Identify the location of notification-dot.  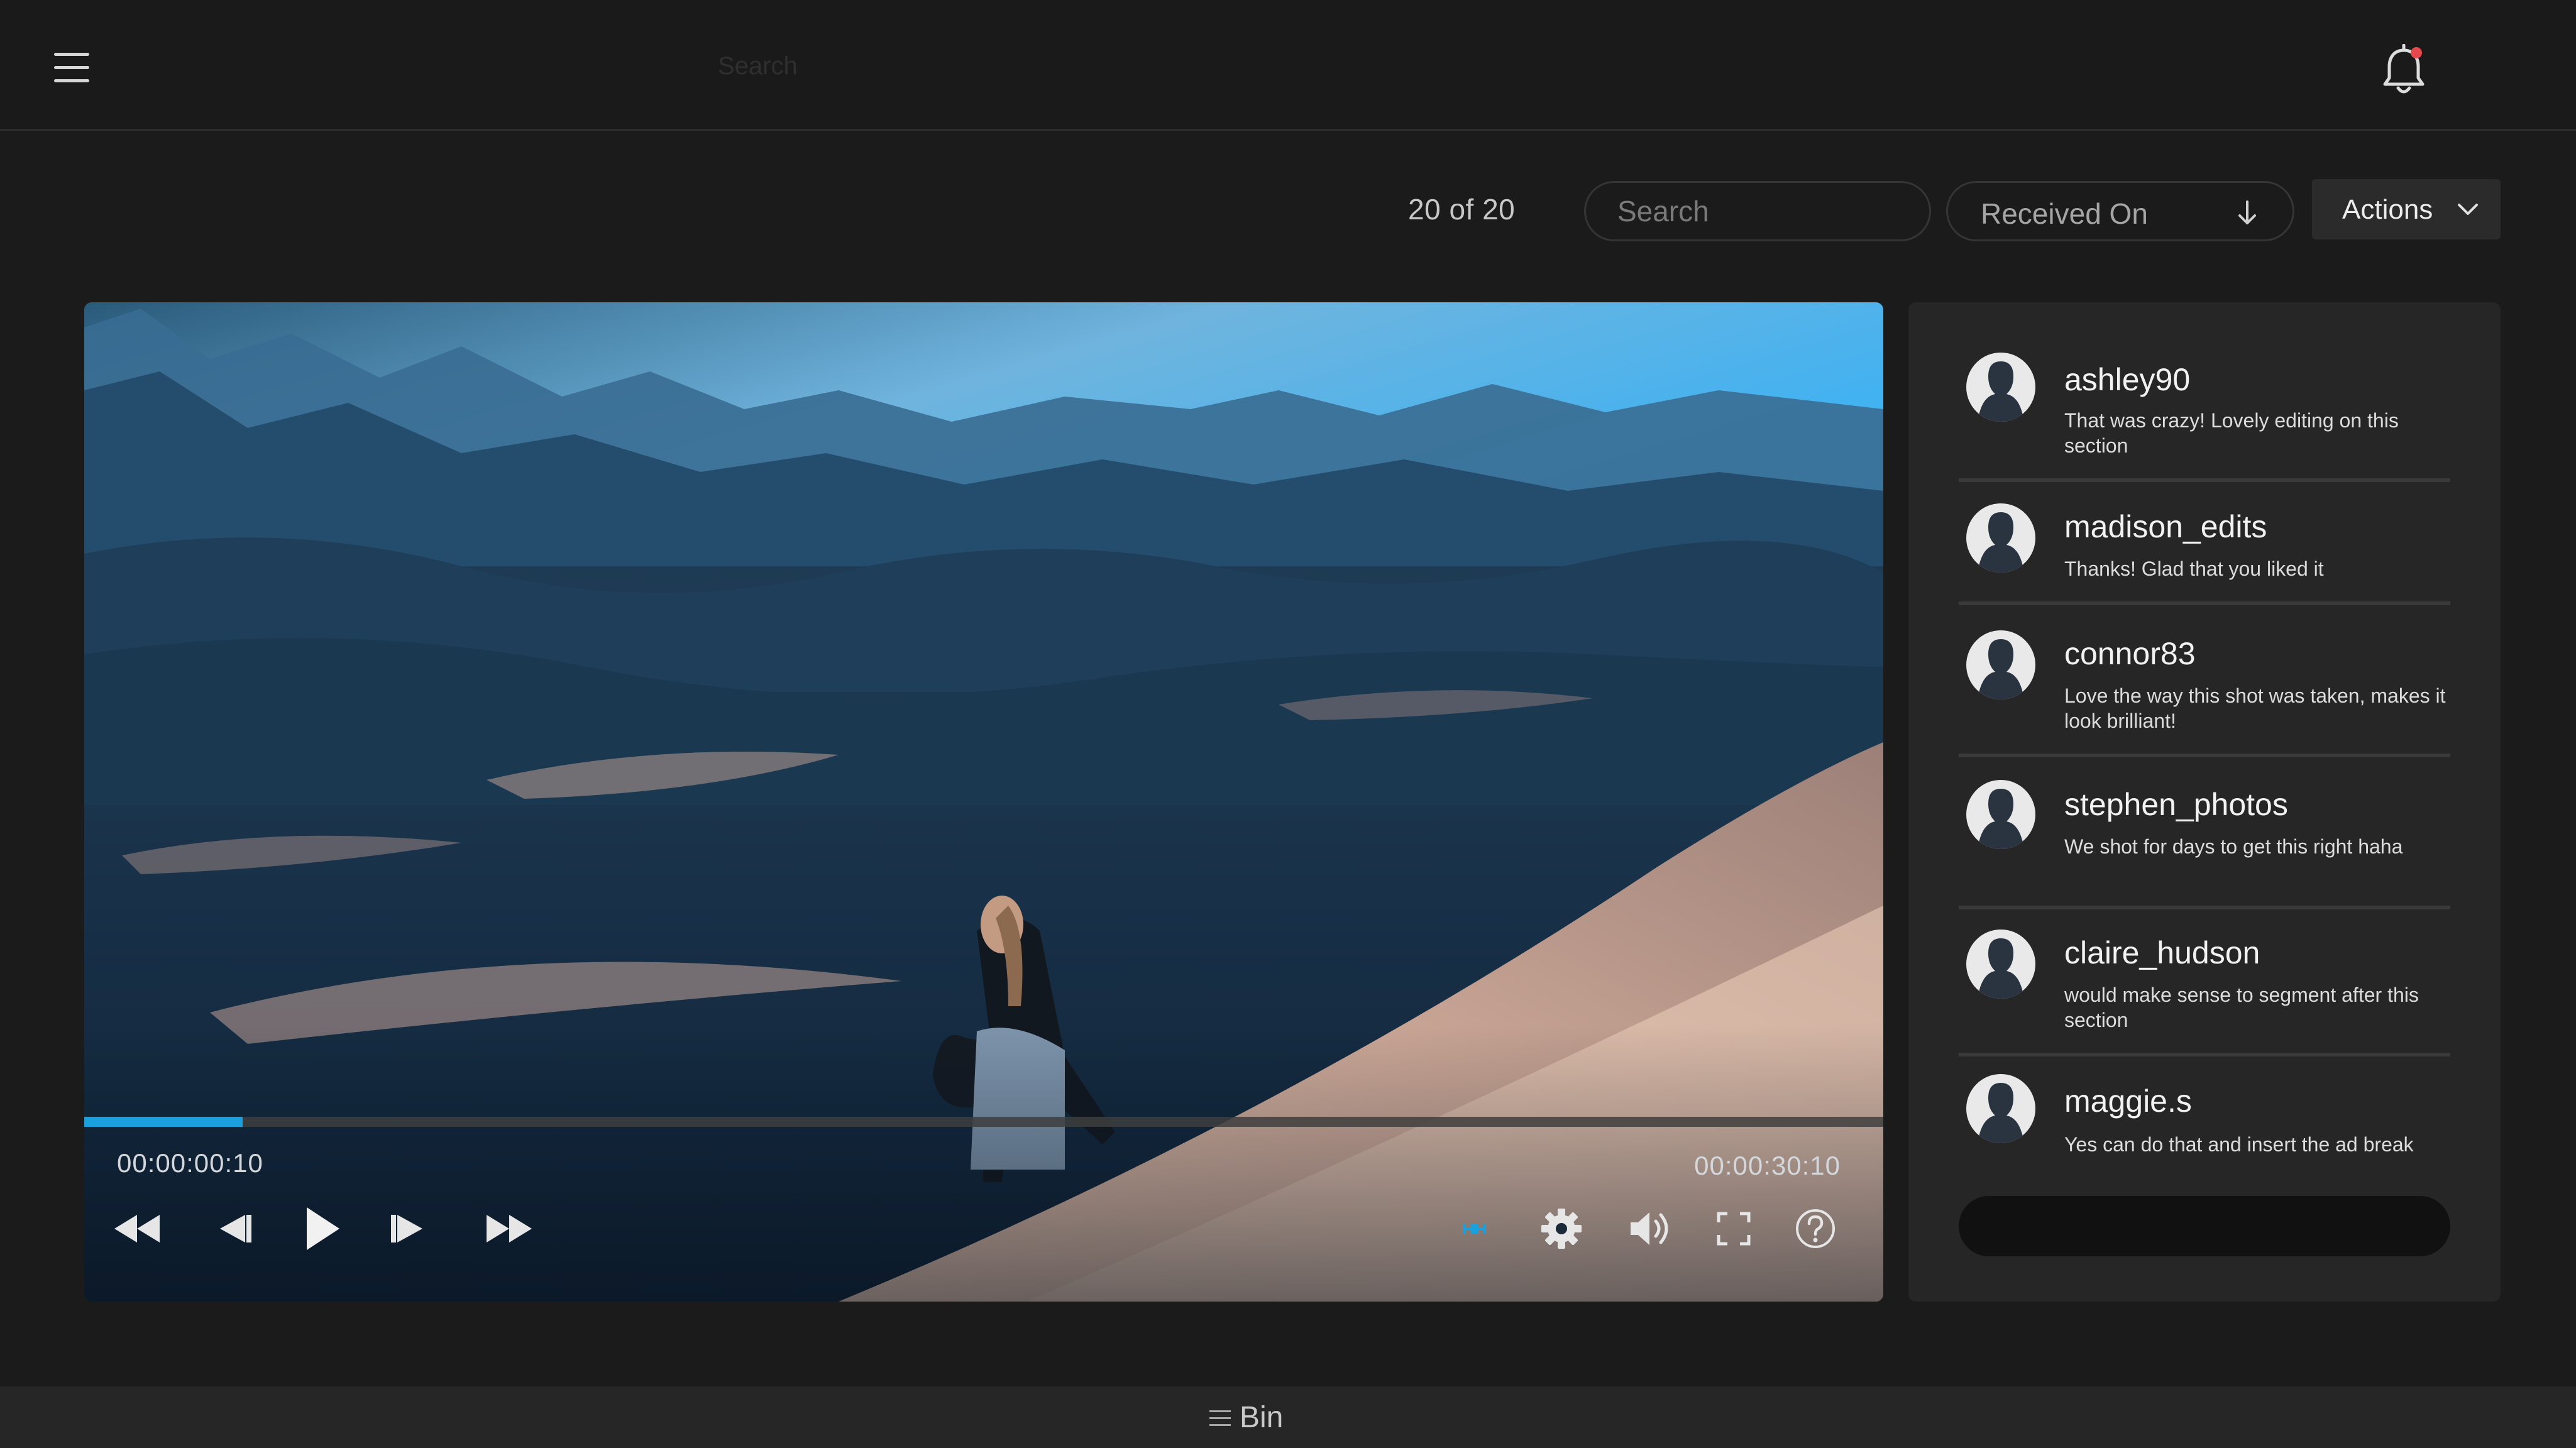
(2416, 52).